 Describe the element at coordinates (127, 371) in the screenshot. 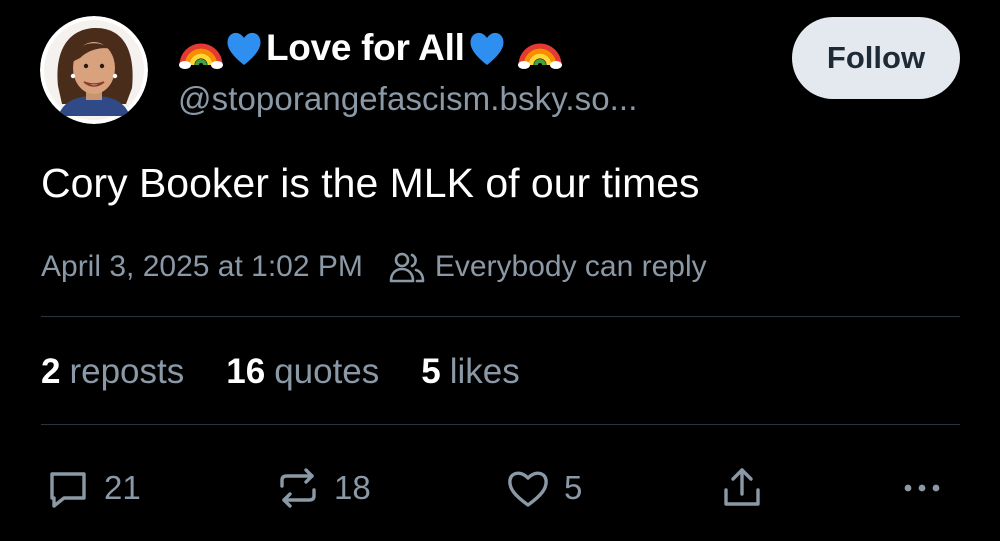

I see `reposts-label: reposts` at that location.